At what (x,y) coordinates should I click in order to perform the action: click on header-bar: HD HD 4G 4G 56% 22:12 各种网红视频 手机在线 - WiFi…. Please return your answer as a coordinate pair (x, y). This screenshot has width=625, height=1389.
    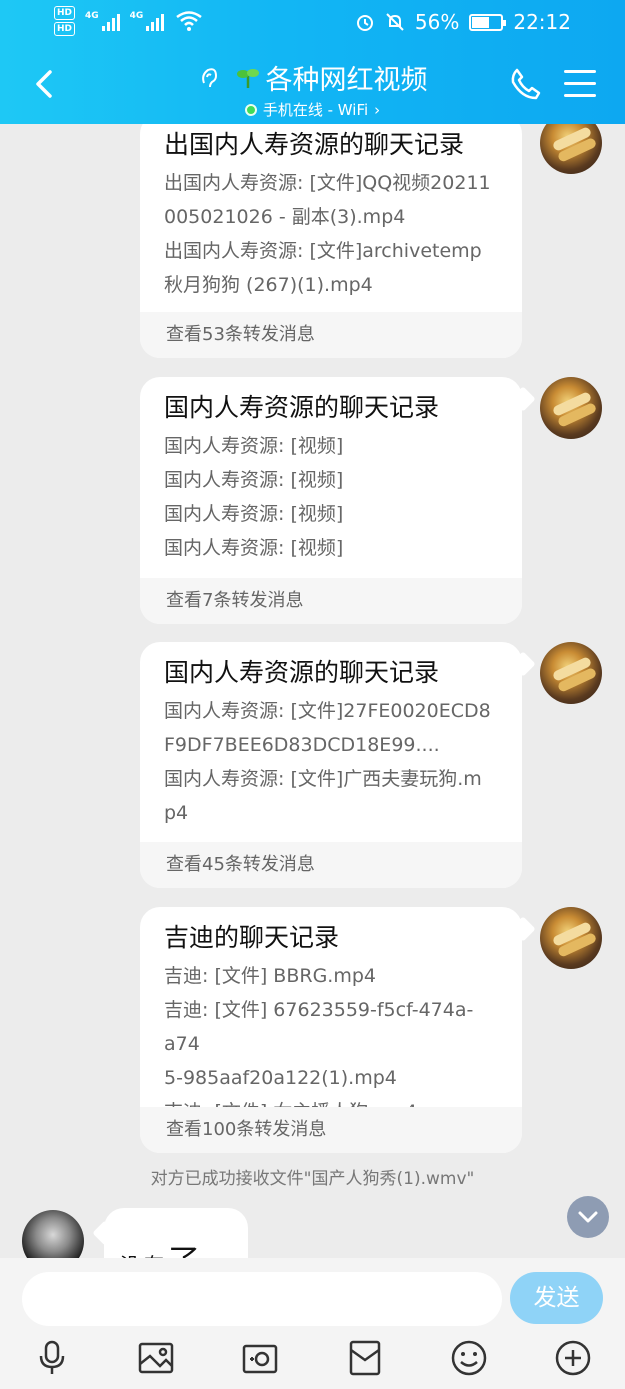
    Looking at the image, I should click on (312, 62).